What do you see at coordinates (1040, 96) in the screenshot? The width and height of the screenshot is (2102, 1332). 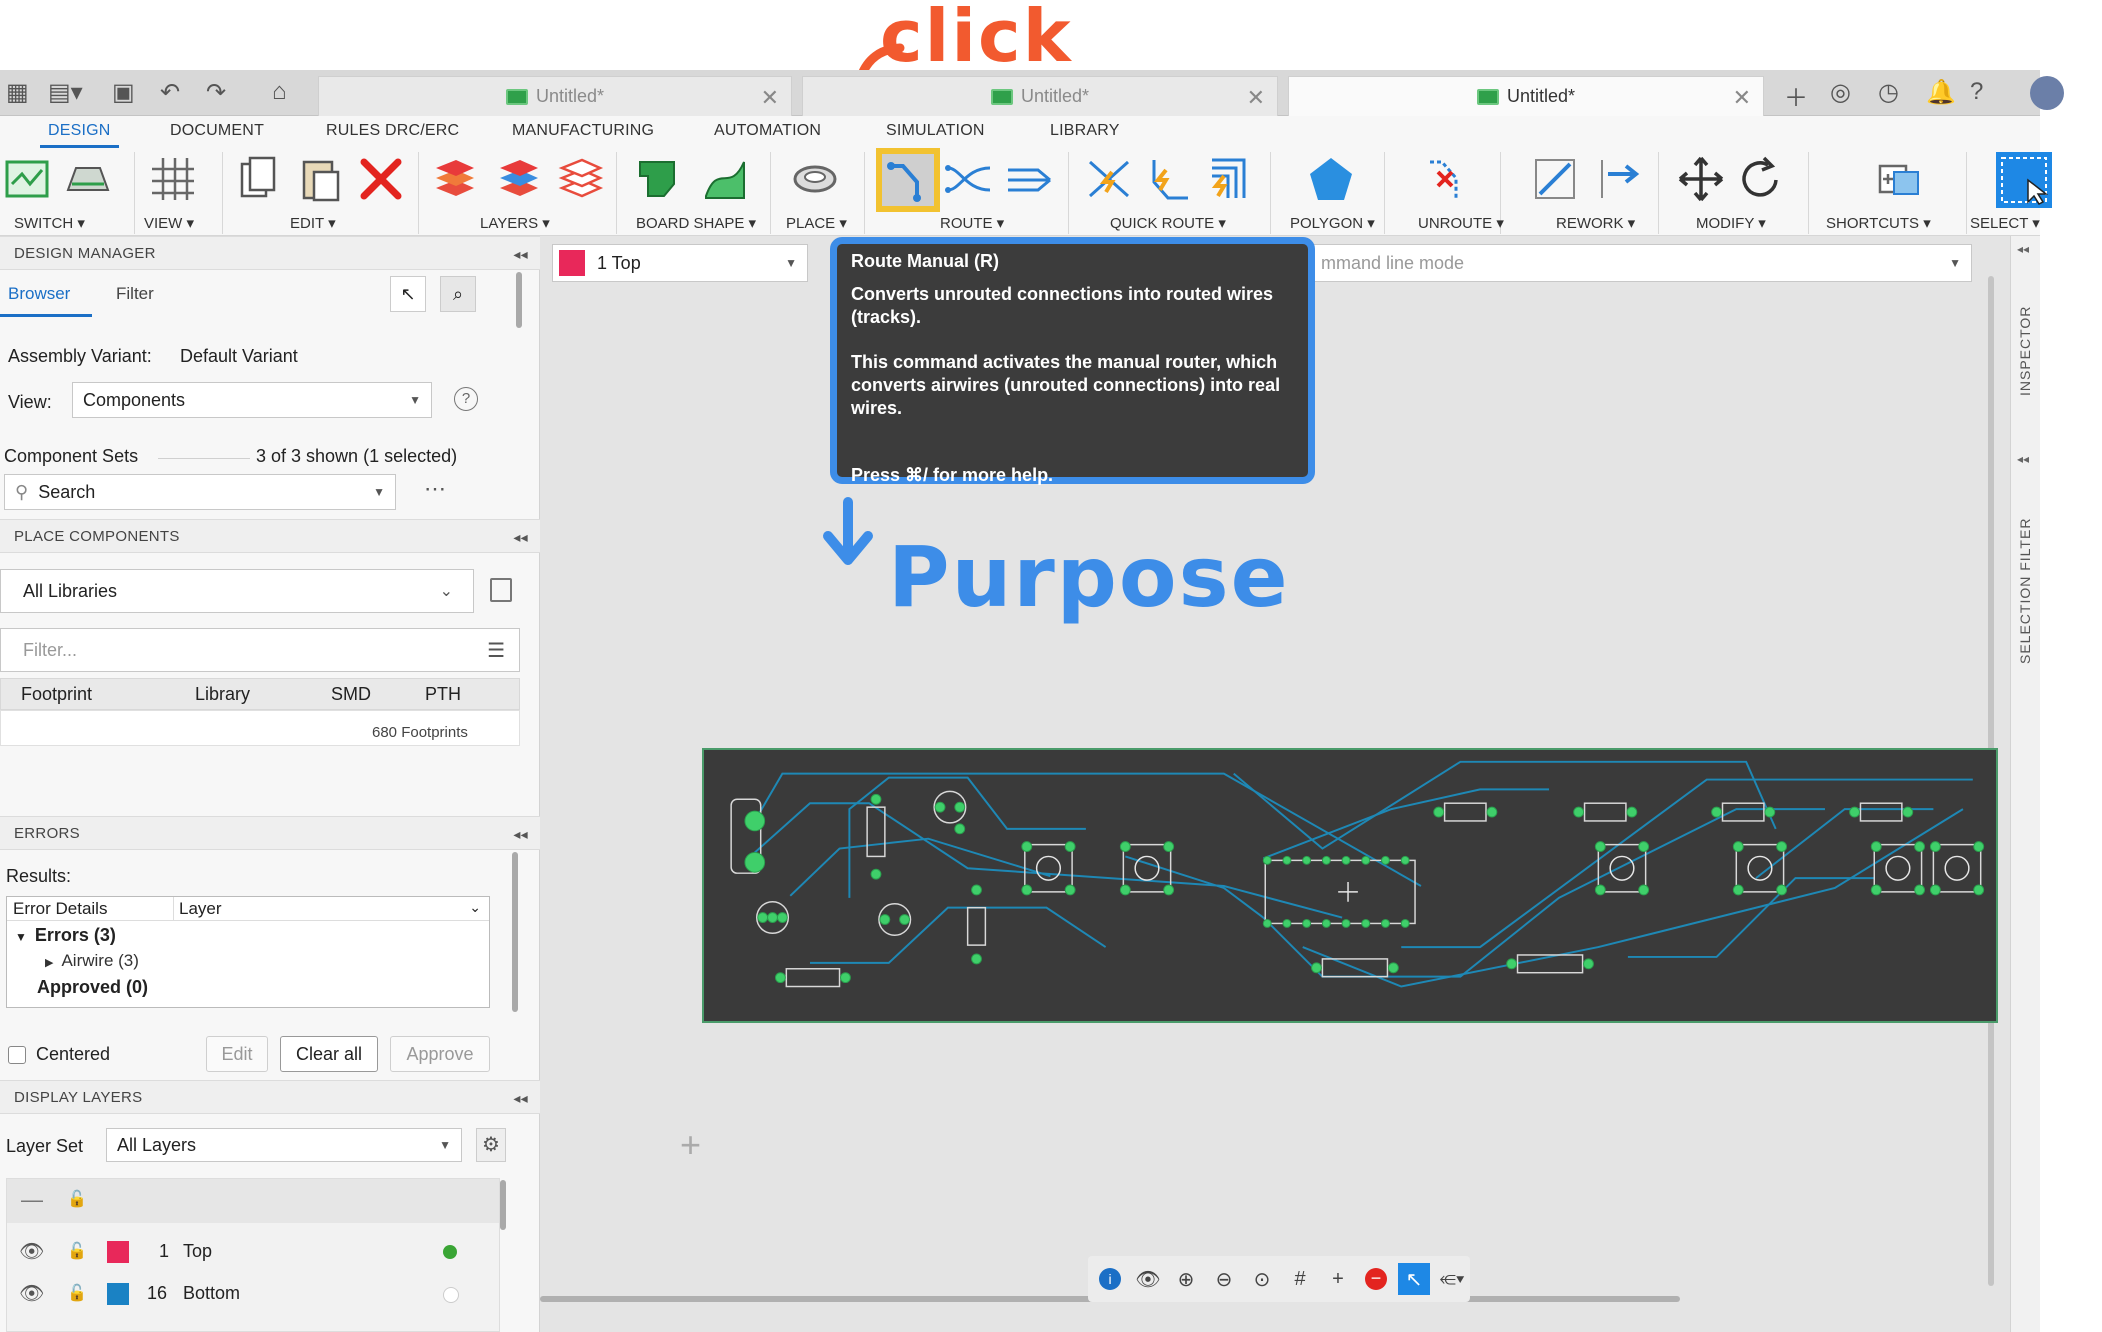 I see `doc-tab-2: Untitled* ✕` at bounding box center [1040, 96].